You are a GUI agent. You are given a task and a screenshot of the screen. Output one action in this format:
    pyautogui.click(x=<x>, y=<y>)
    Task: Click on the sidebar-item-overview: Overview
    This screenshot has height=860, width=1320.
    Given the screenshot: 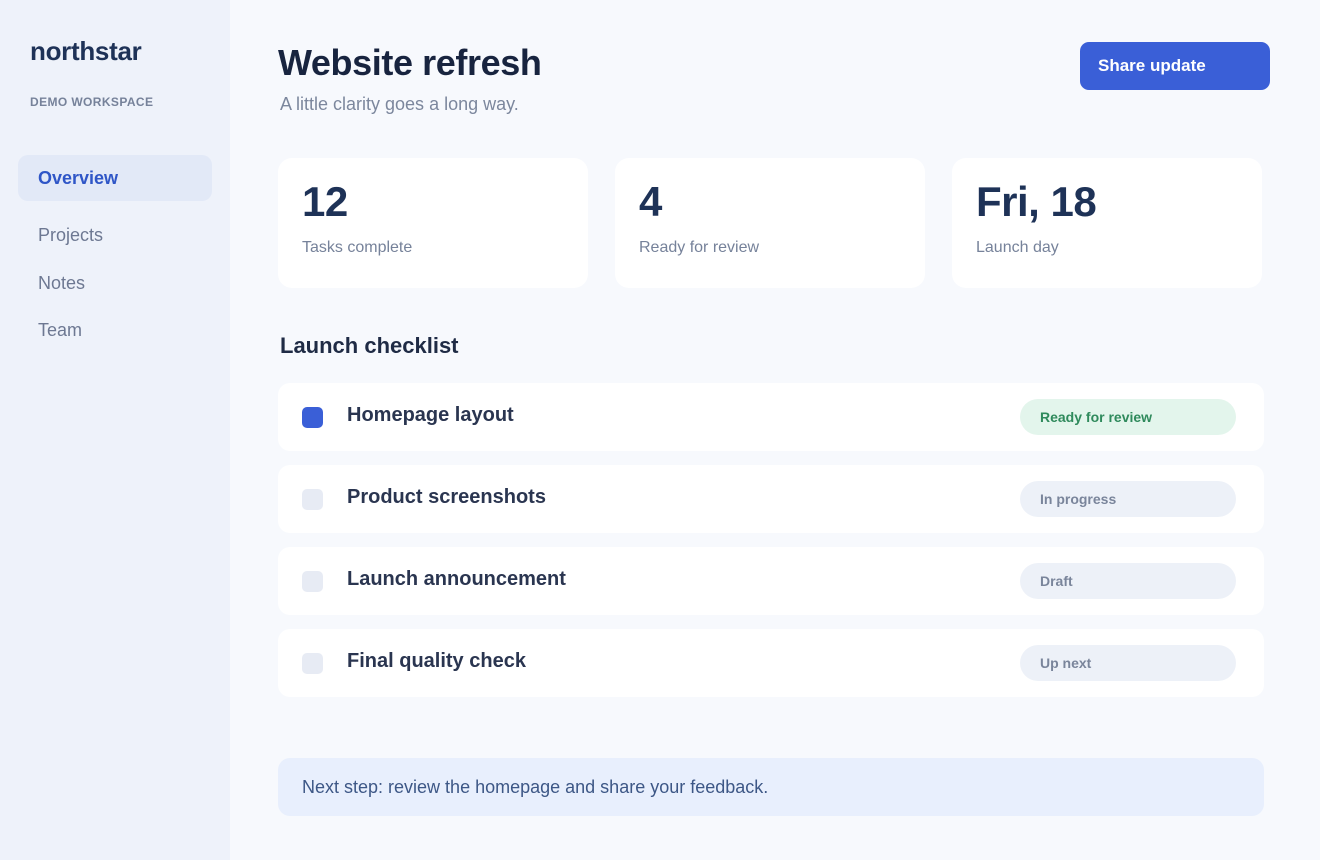 What is the action you would take?
    pyautogui.click(x=115, y=178)
    